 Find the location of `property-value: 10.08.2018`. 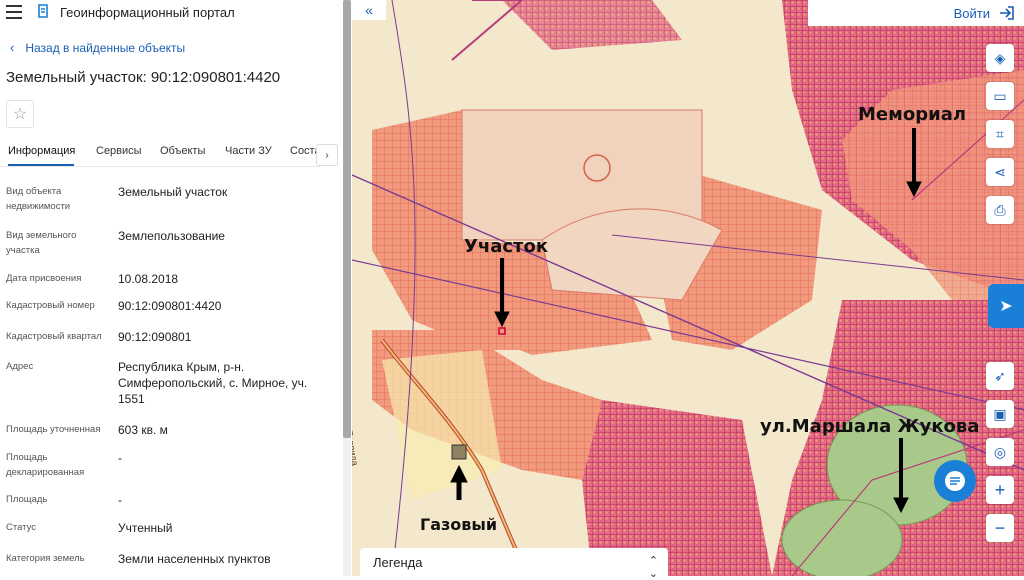

property-value: 10.08.2018 is located at coordinates (148, 279).